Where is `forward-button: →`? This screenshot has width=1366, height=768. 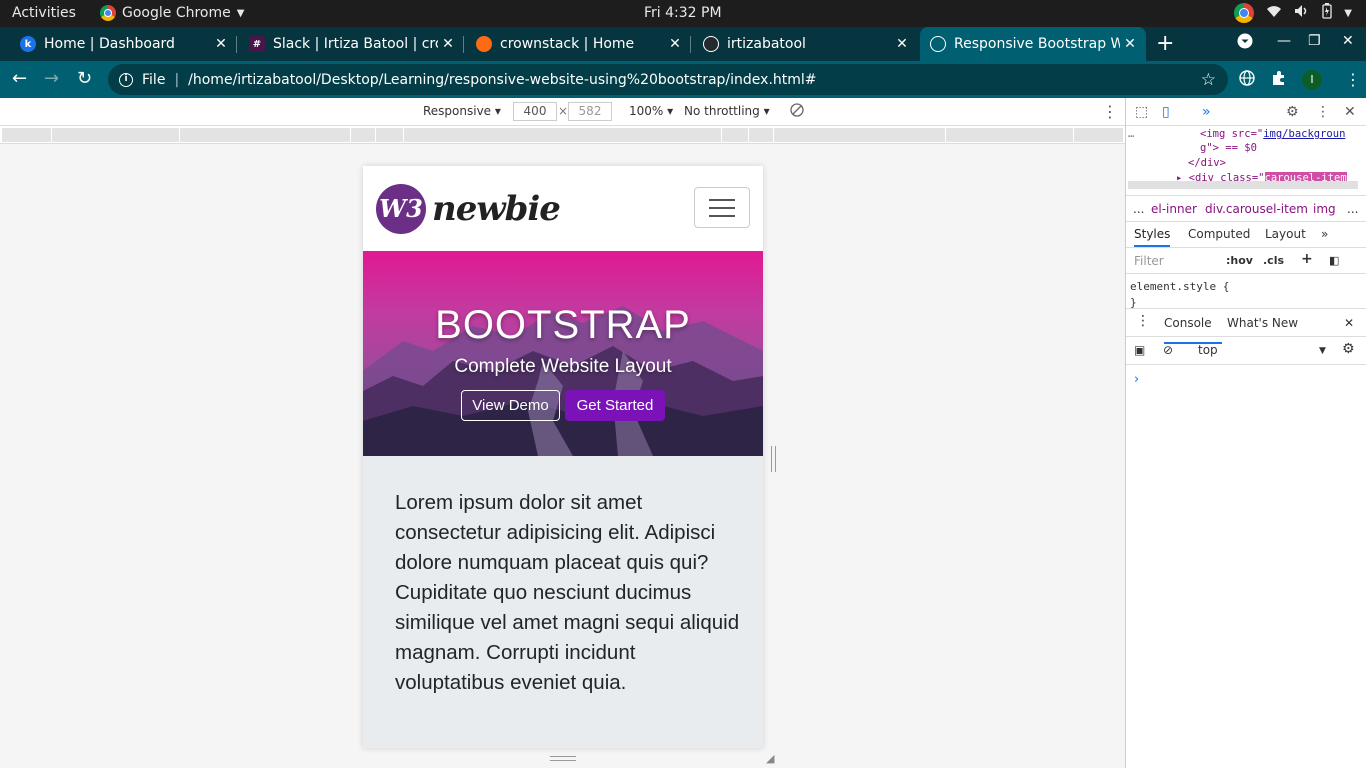
forward-button: → is located at coordinates (51, 78).